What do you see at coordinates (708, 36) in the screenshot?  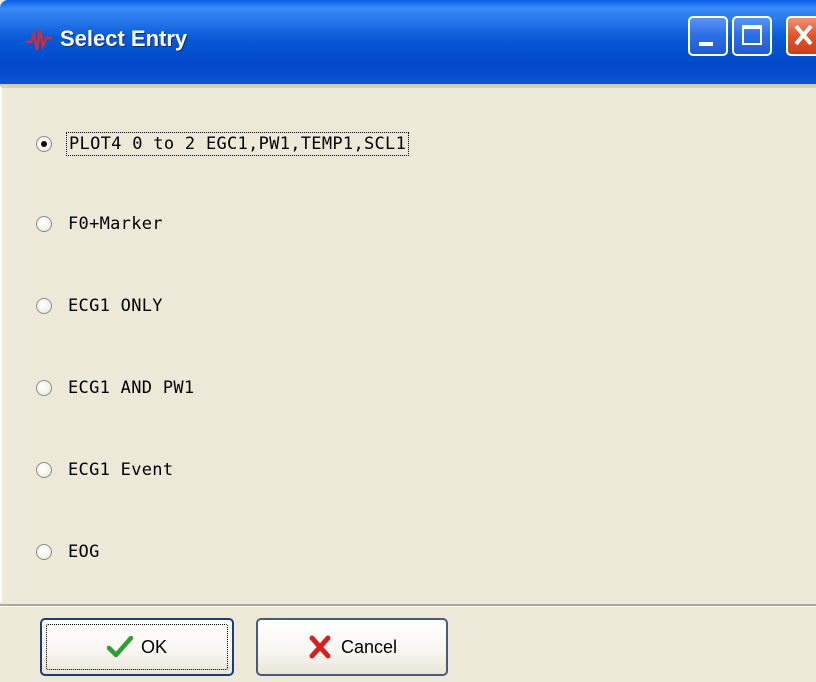 I see `minimize-button` at bounding box center [708, 36].